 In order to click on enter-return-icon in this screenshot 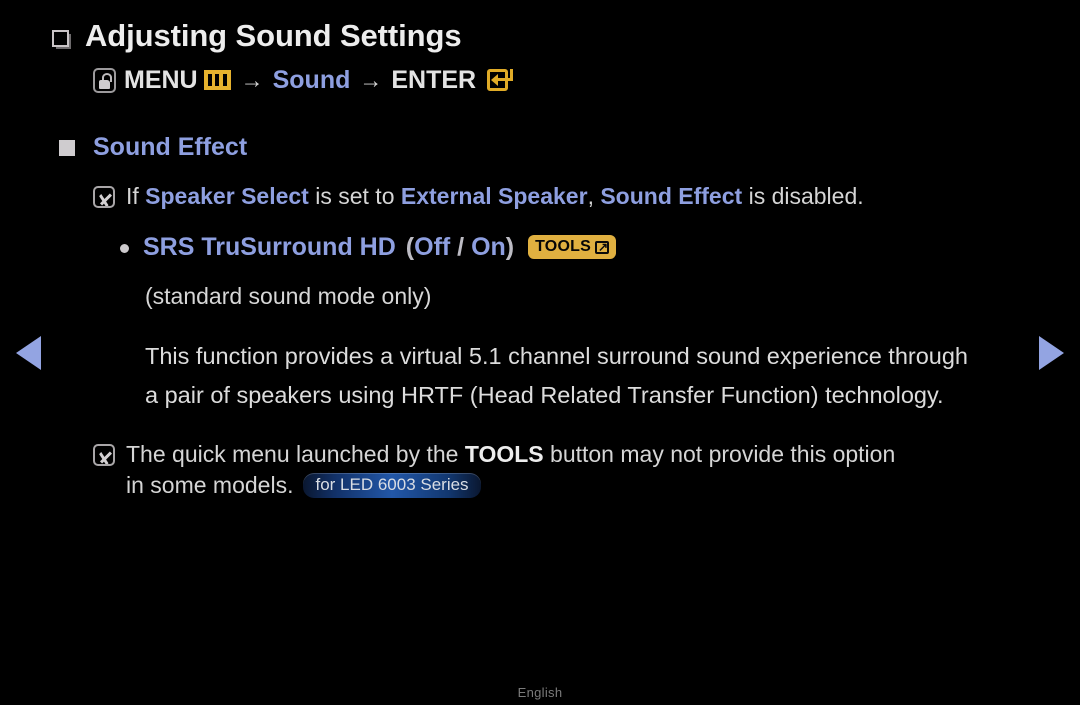, I will do `click(500, 80)`.